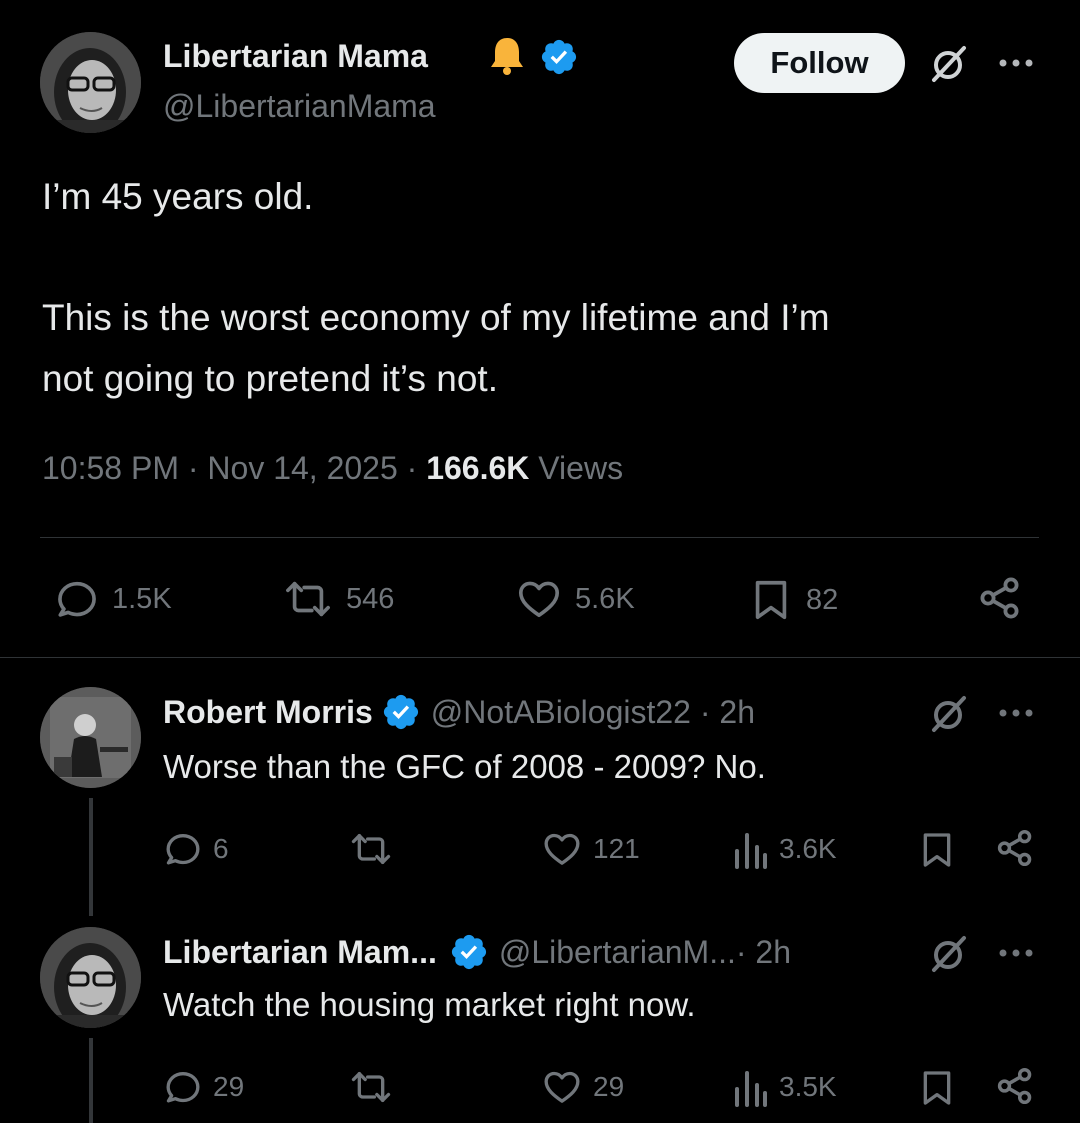 The width and height of the screenshot is (1080, 1123). Describe the element at coordinates (593, 712) in the screenshot. I see `reply-author-handle: @NotABiologist22 · 2h` at that location.